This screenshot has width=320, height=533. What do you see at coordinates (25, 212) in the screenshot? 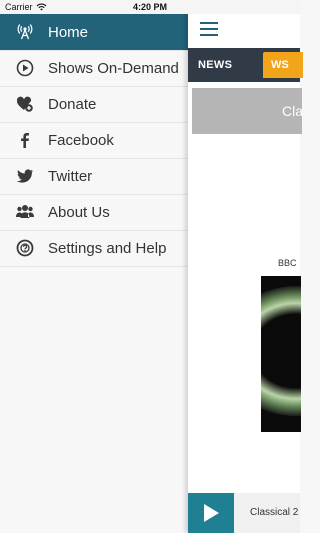
I see `people-icon` at bounding box center [25, 212].